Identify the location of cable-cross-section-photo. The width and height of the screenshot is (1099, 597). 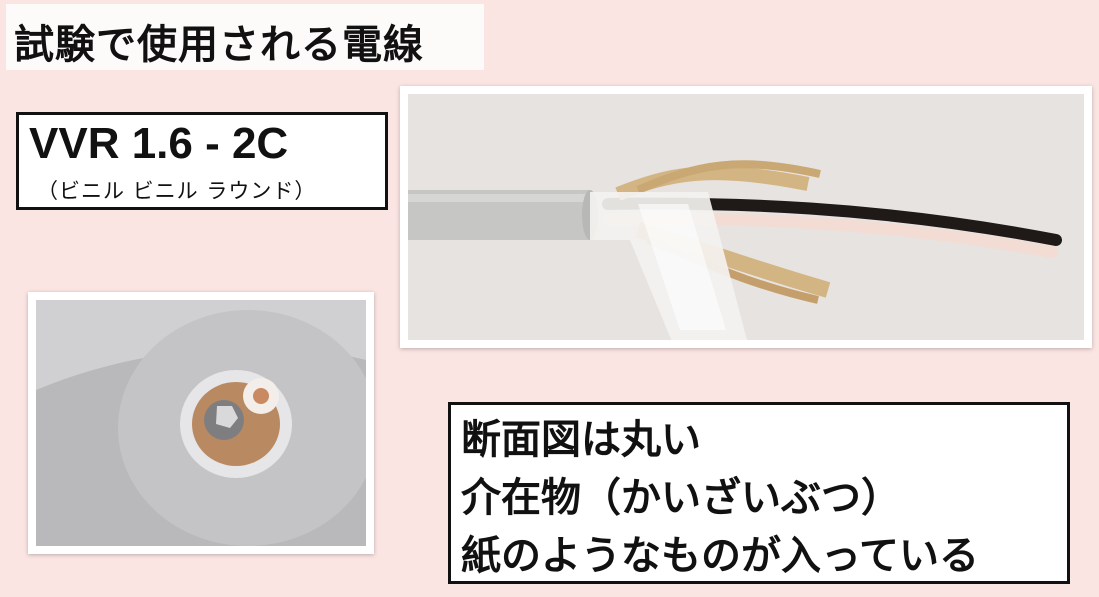
(201, 423).